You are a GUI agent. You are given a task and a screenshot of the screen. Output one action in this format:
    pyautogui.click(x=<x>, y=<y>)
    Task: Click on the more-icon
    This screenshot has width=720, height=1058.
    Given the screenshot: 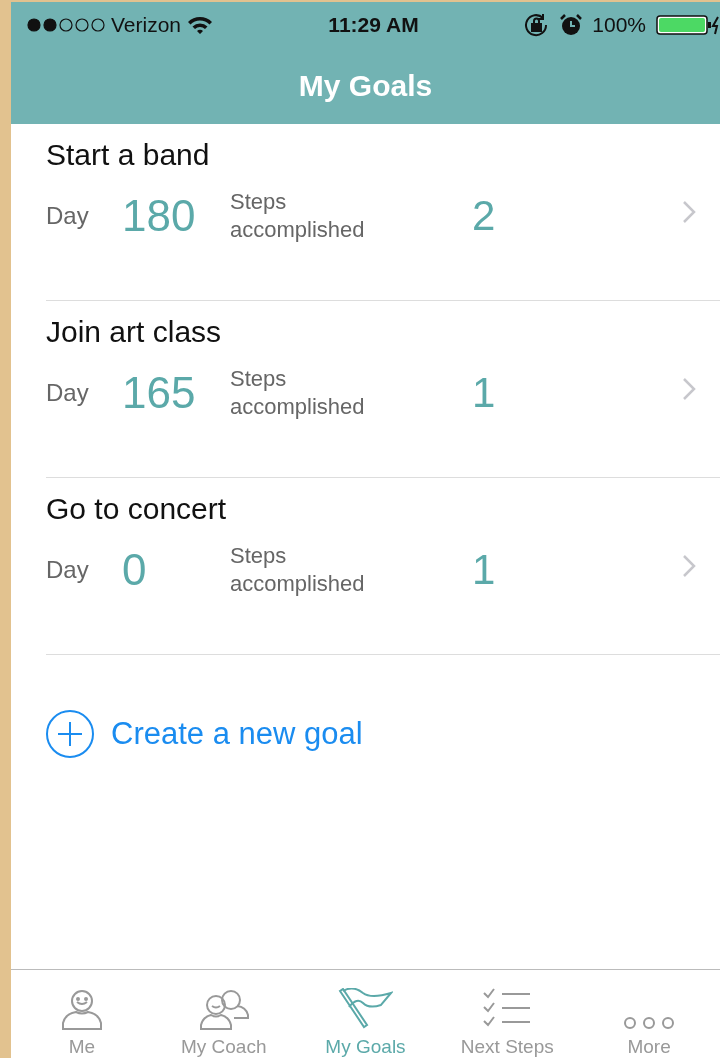 What is the action you would take?
    pyautogui.click(x=649, y=1023)
    